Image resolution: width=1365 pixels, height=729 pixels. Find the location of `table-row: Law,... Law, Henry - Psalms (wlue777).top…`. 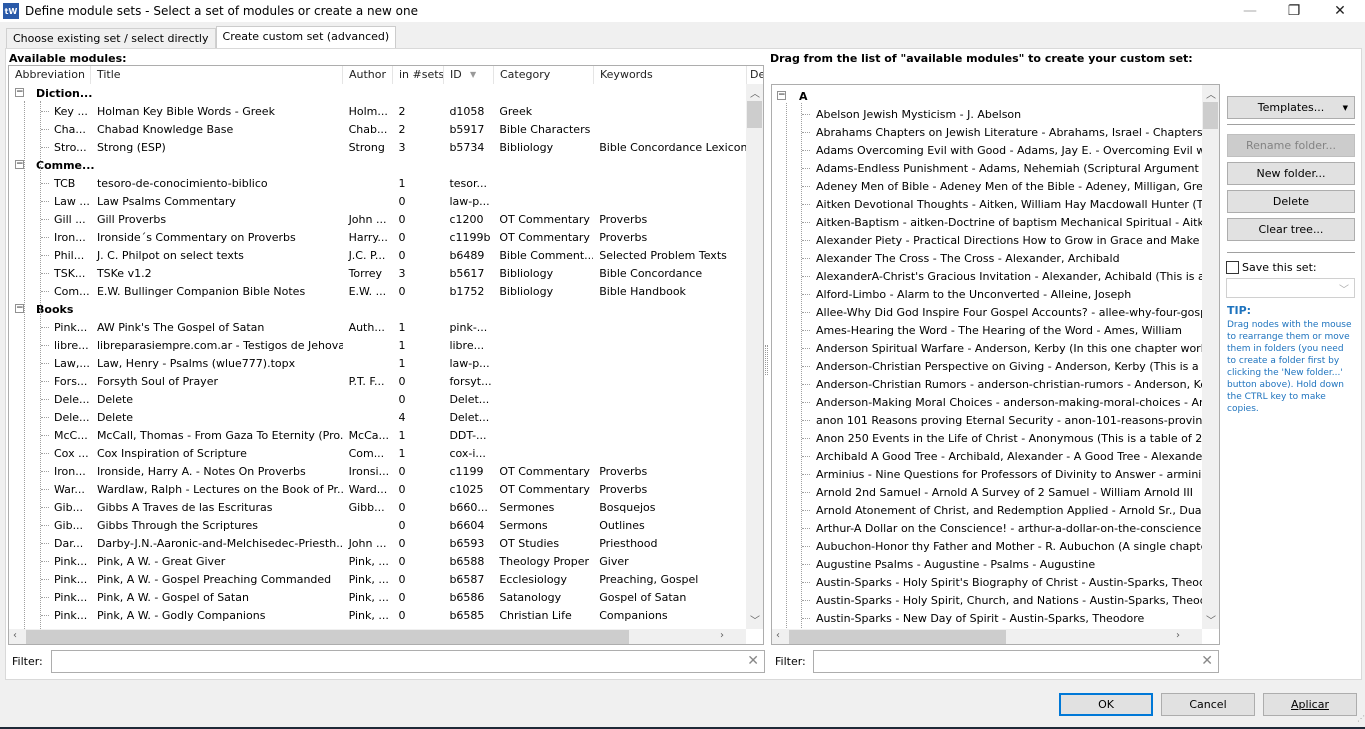

table-row: Law,... Law, Henry - Psalms (wlue777).top… is located at coordinates (377, 363).